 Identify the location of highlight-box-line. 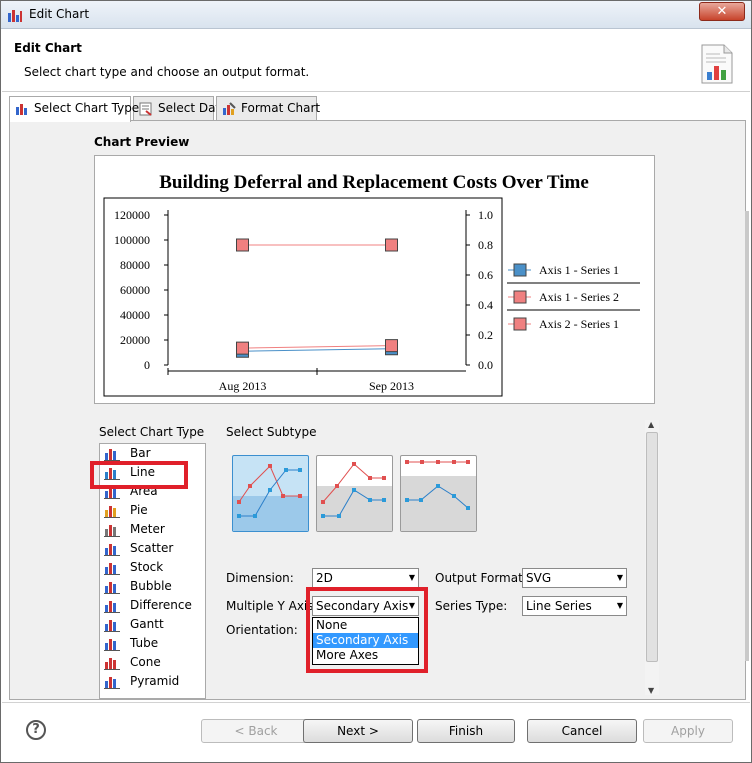
(139, 475).